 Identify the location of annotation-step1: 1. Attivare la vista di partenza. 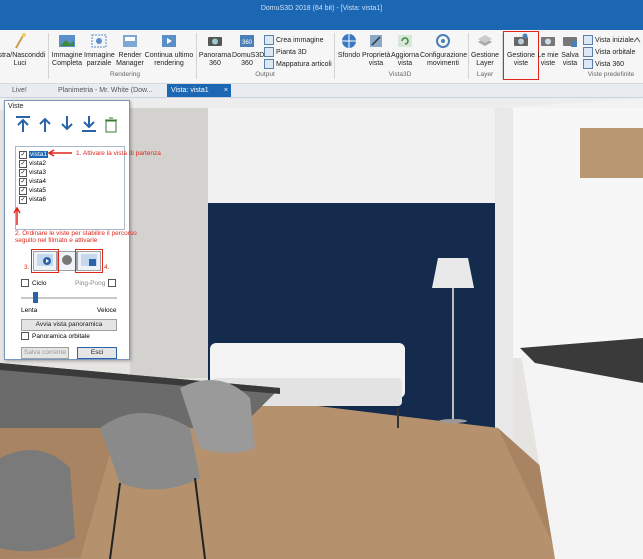
(118, 153).